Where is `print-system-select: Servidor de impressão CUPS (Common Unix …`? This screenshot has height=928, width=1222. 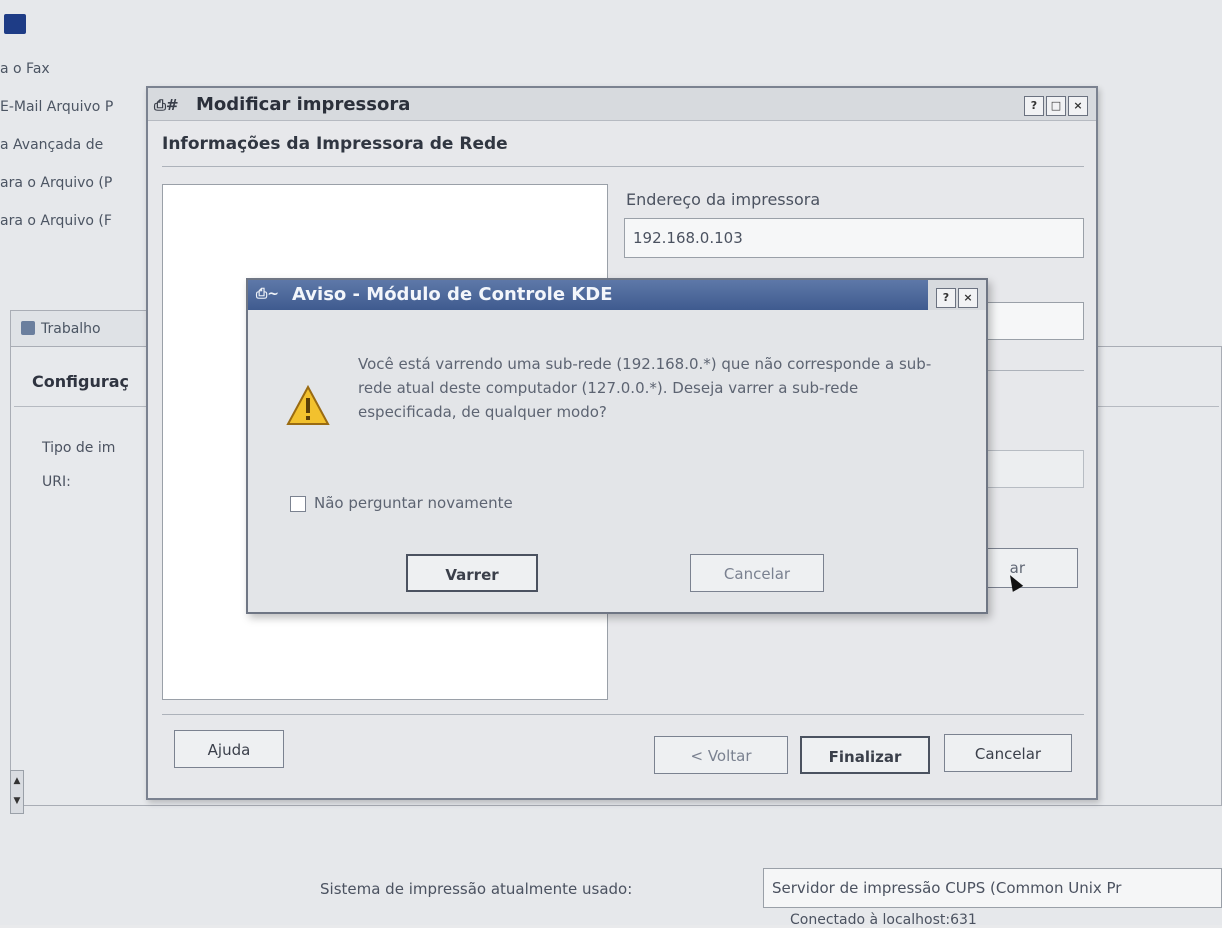
print-system-select: Servidor de impressão CUPS (Common Unix … is located at coordinates (992, 888).